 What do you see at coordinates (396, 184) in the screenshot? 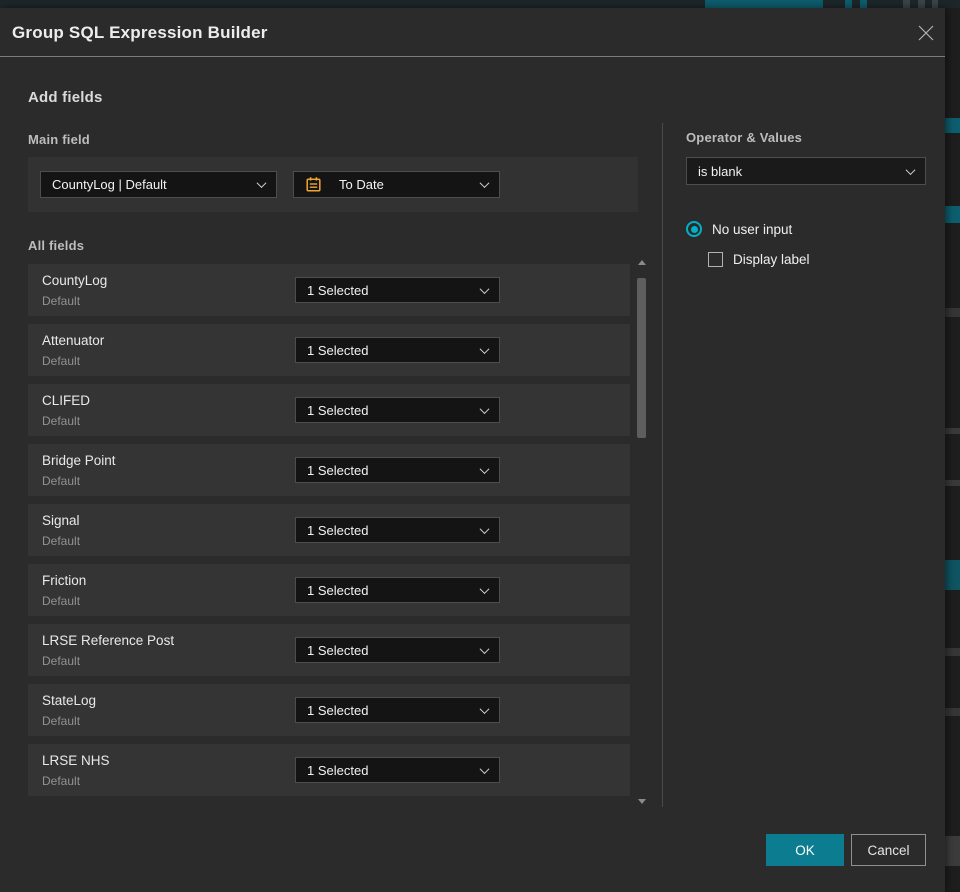
I see `main-field-date-select: To Date` at bounding box center [396, 184].